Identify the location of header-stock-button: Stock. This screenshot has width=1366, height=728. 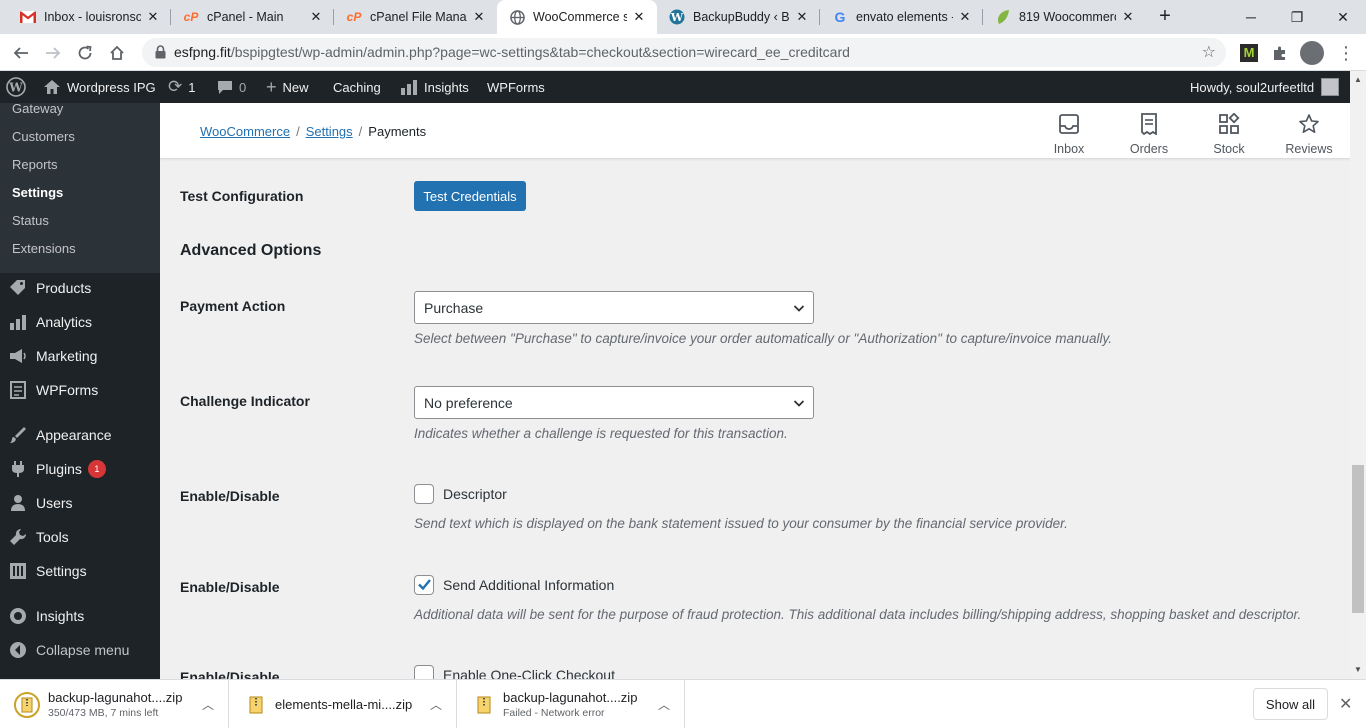
(1229, 134).